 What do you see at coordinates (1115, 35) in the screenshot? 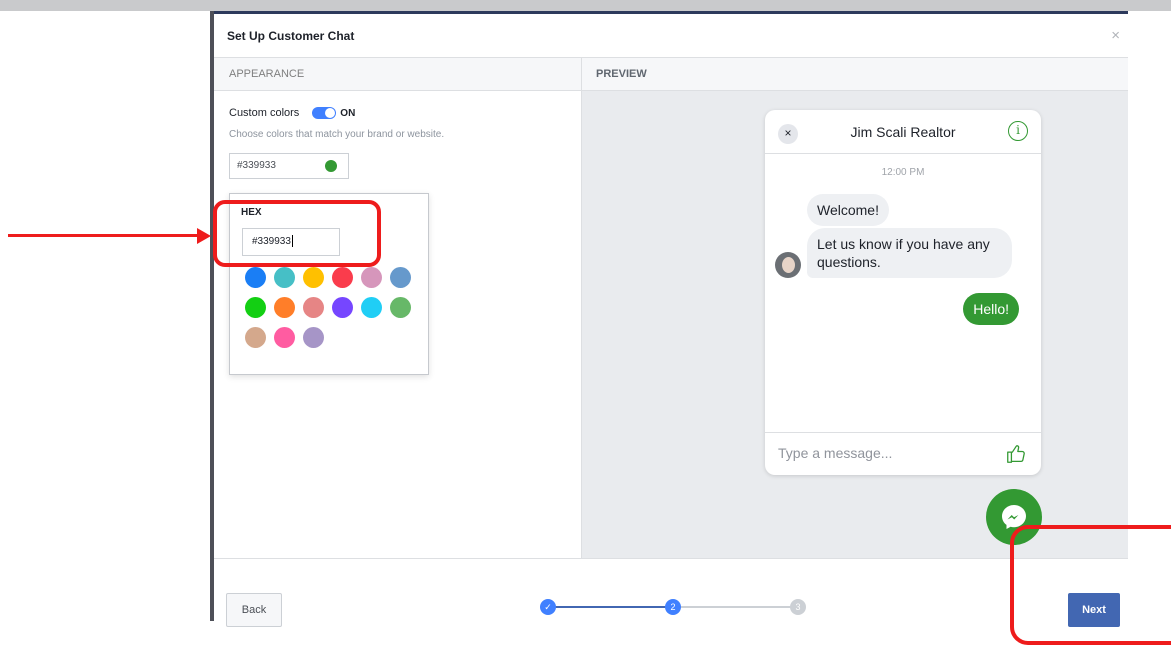
I see `close-icon: ×` at bounding box center [1115, 35].